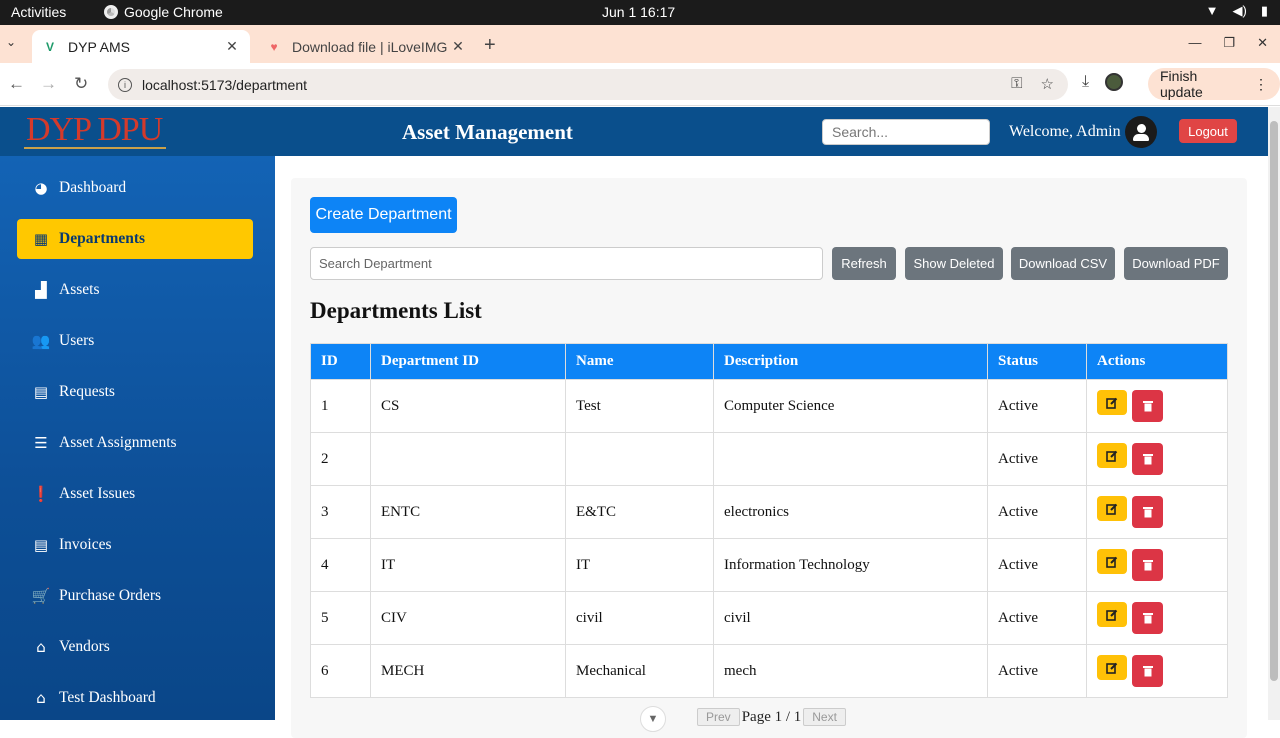  Describe the element at coordinates (110, 595) in the screenshot. I see `sidebar-item-label: Purchase Orders` at that location.